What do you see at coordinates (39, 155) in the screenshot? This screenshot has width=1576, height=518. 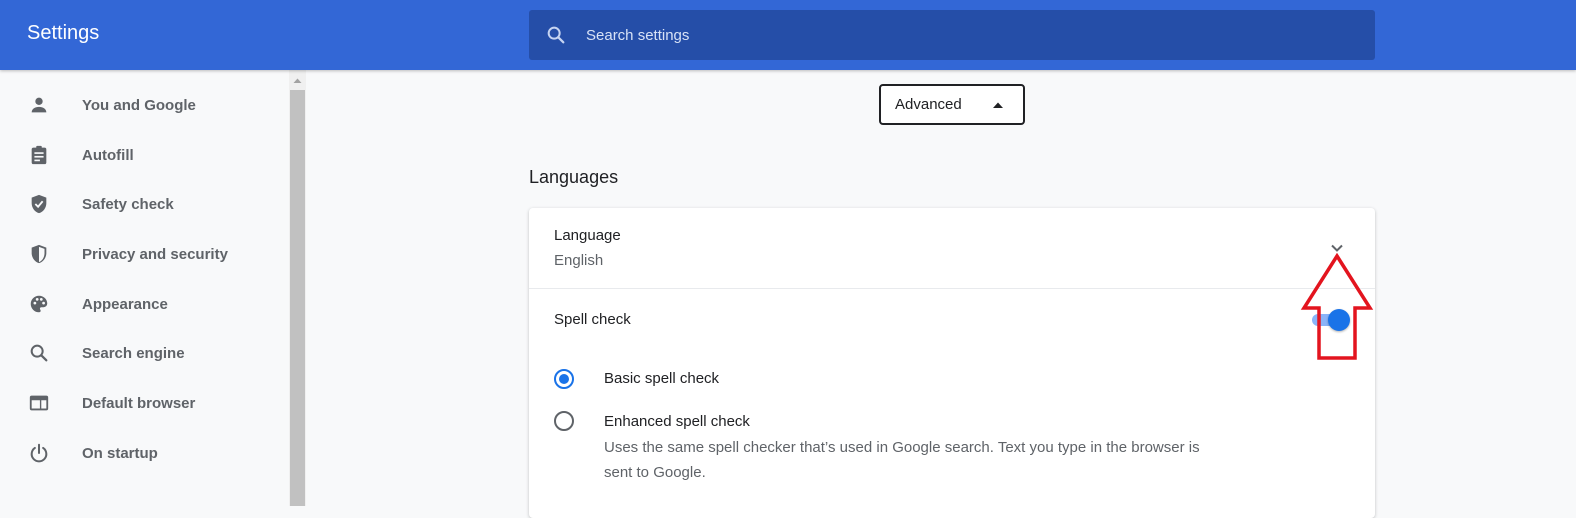 I see `clipboard-icon` at bounding box center [39, 155].